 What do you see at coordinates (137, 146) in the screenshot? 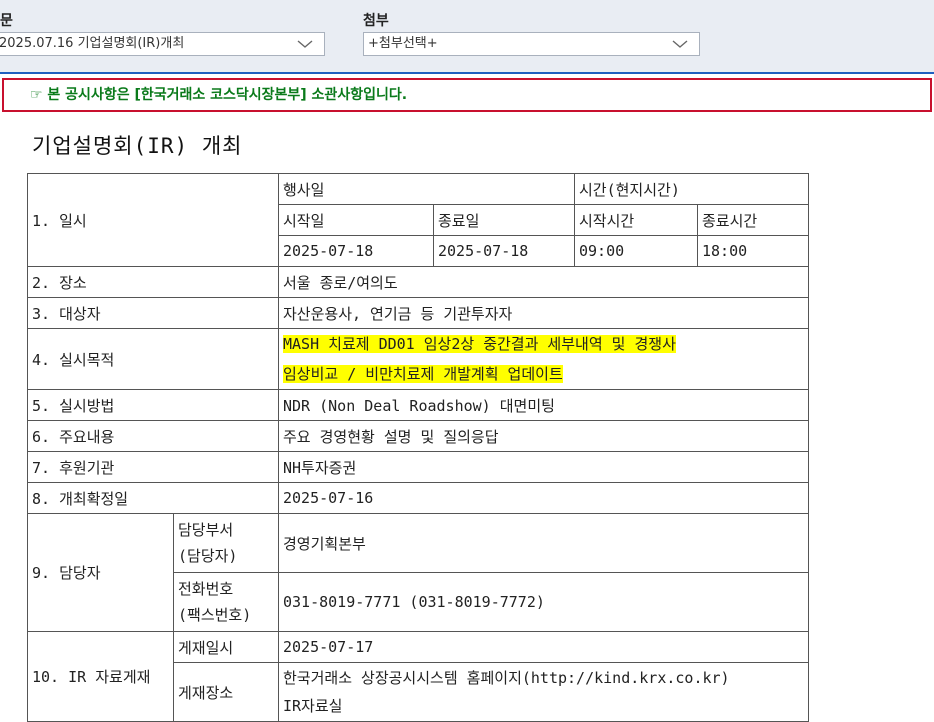
I see `page-title: 기업설명회(IR) 개최` at bounding box center [137, 146].